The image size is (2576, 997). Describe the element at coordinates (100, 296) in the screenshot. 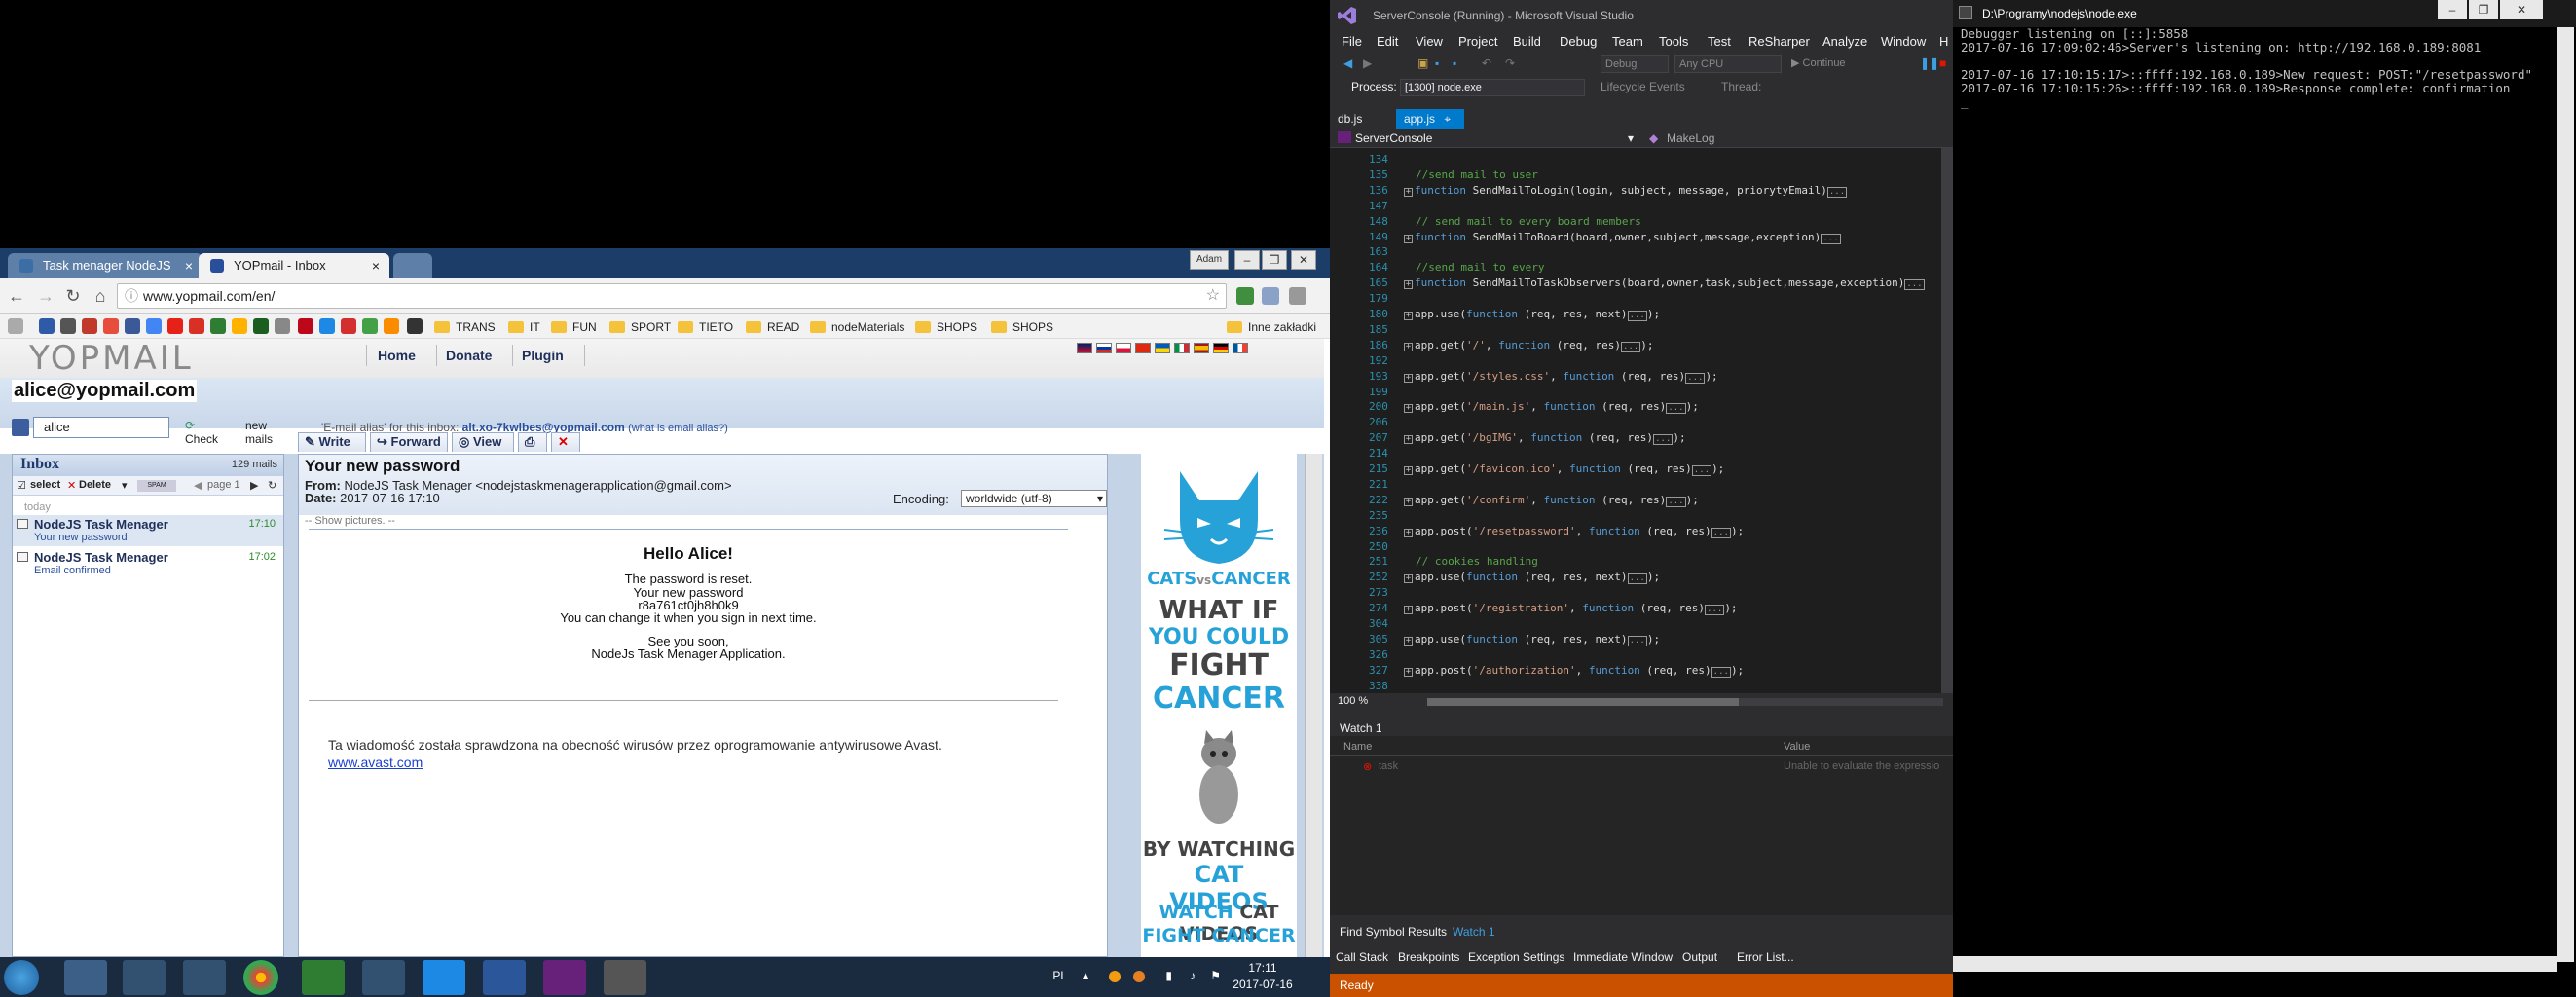

I see `home-icon: ⌂` at that location.